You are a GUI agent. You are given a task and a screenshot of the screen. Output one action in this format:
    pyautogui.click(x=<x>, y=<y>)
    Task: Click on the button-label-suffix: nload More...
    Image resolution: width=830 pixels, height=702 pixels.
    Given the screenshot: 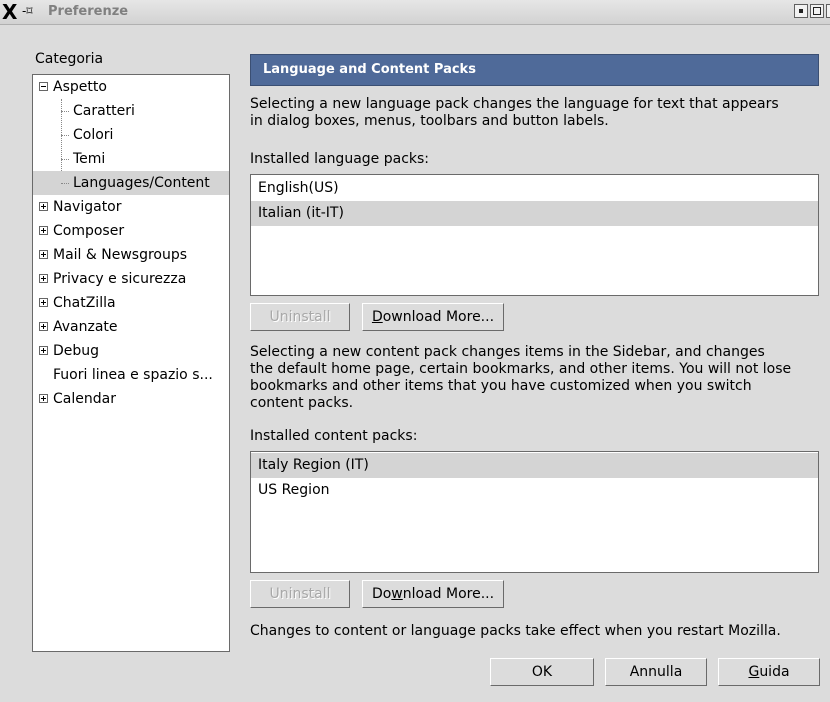 What is the action you would take?
    pyautogui.click(x=448, y=594)
    